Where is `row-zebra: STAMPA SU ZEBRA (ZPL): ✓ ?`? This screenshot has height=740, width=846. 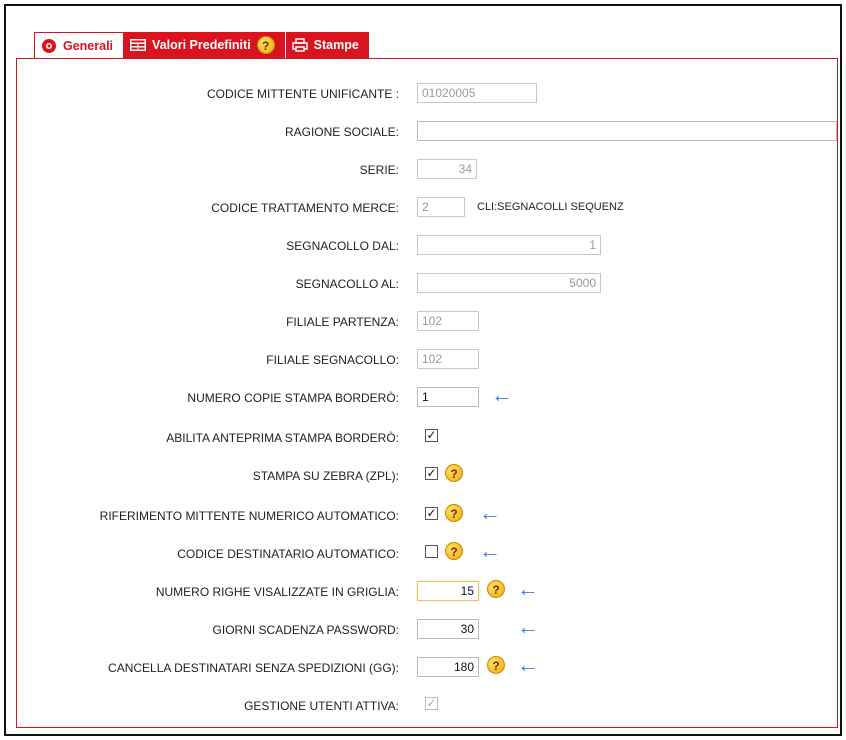
row-zebra: STAMPA SU ZEBRA (ZPL): ✓ ? is located at coordinates (427, 476).